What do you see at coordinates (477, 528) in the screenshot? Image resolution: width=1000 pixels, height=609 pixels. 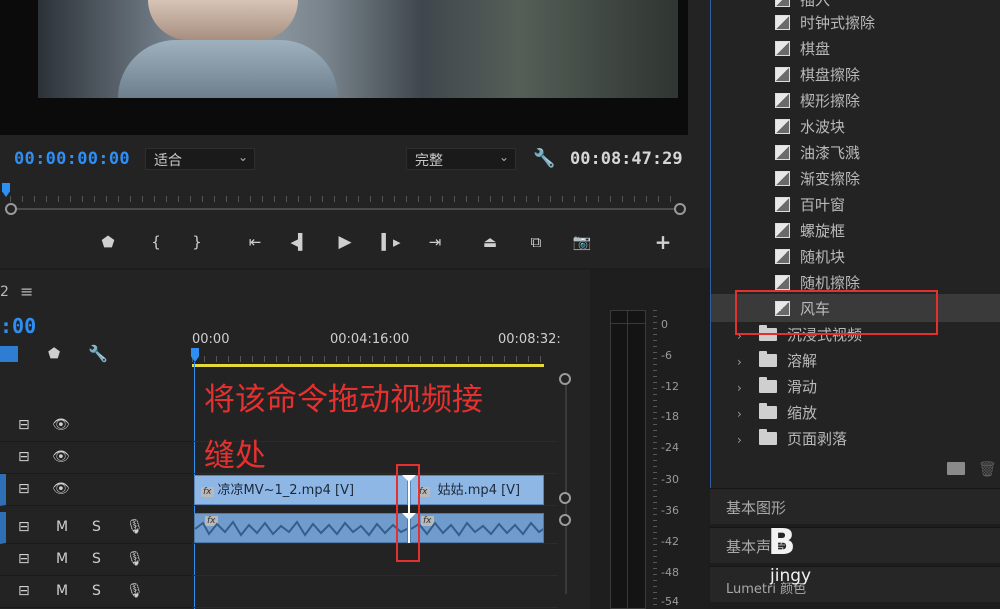 I see `audio-clip-2: fx` at bounding box center [477, 528].